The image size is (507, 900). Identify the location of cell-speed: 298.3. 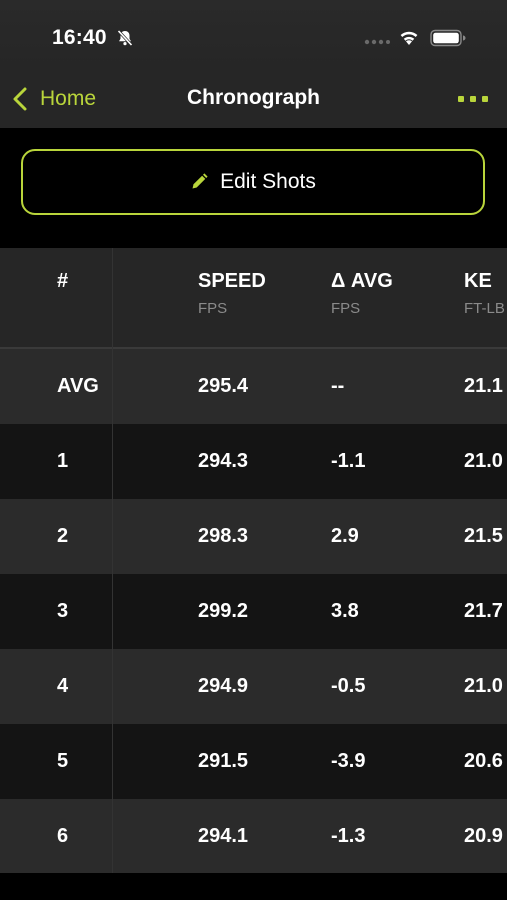
(223, 536).